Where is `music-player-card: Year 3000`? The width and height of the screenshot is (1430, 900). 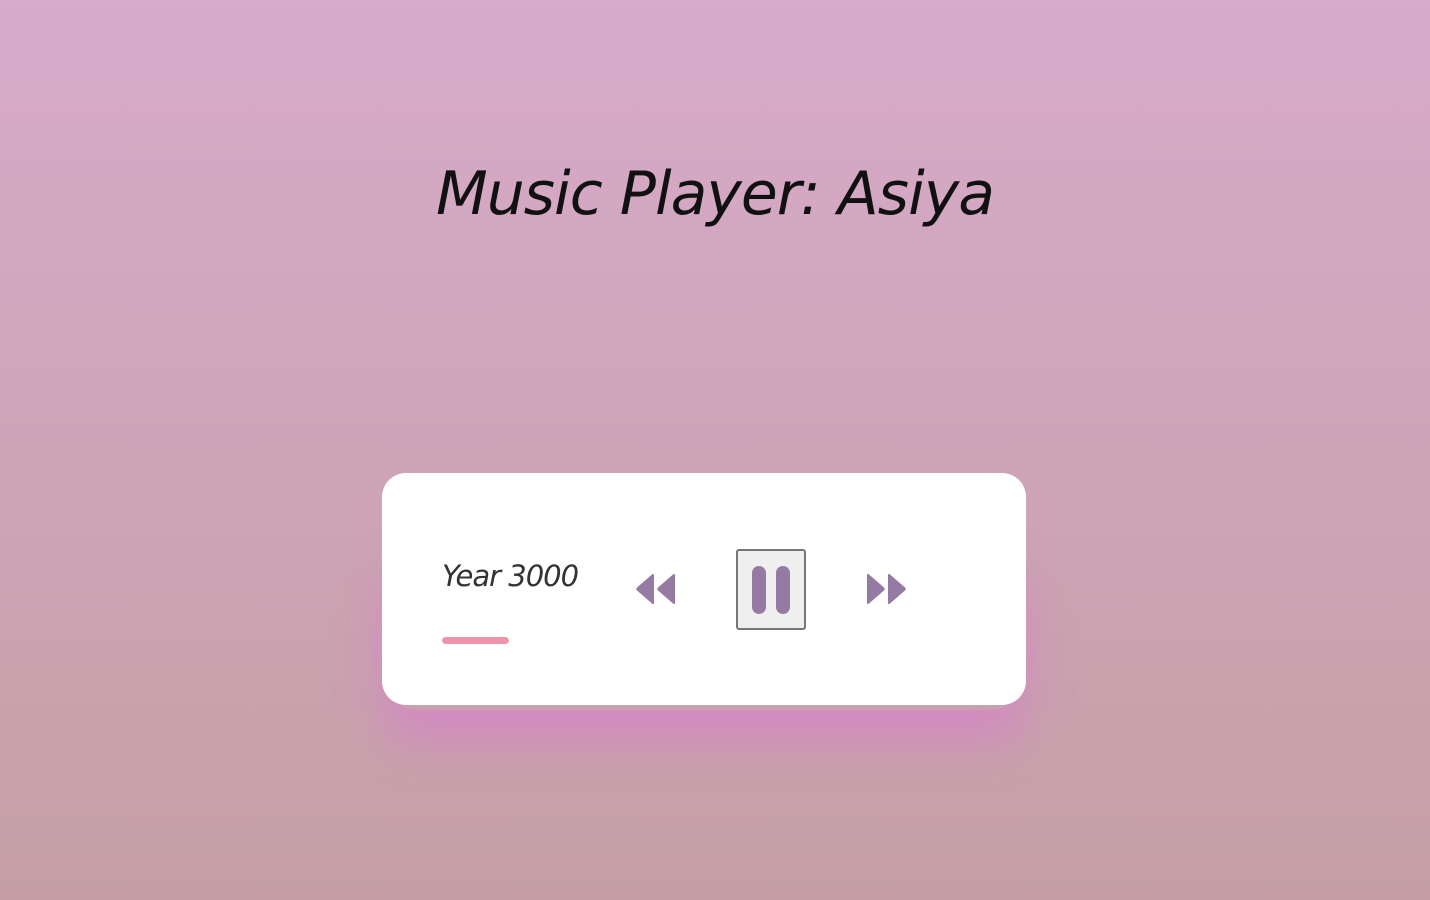
music-player-card: Year 3000 is located at coordinates (704, 589).